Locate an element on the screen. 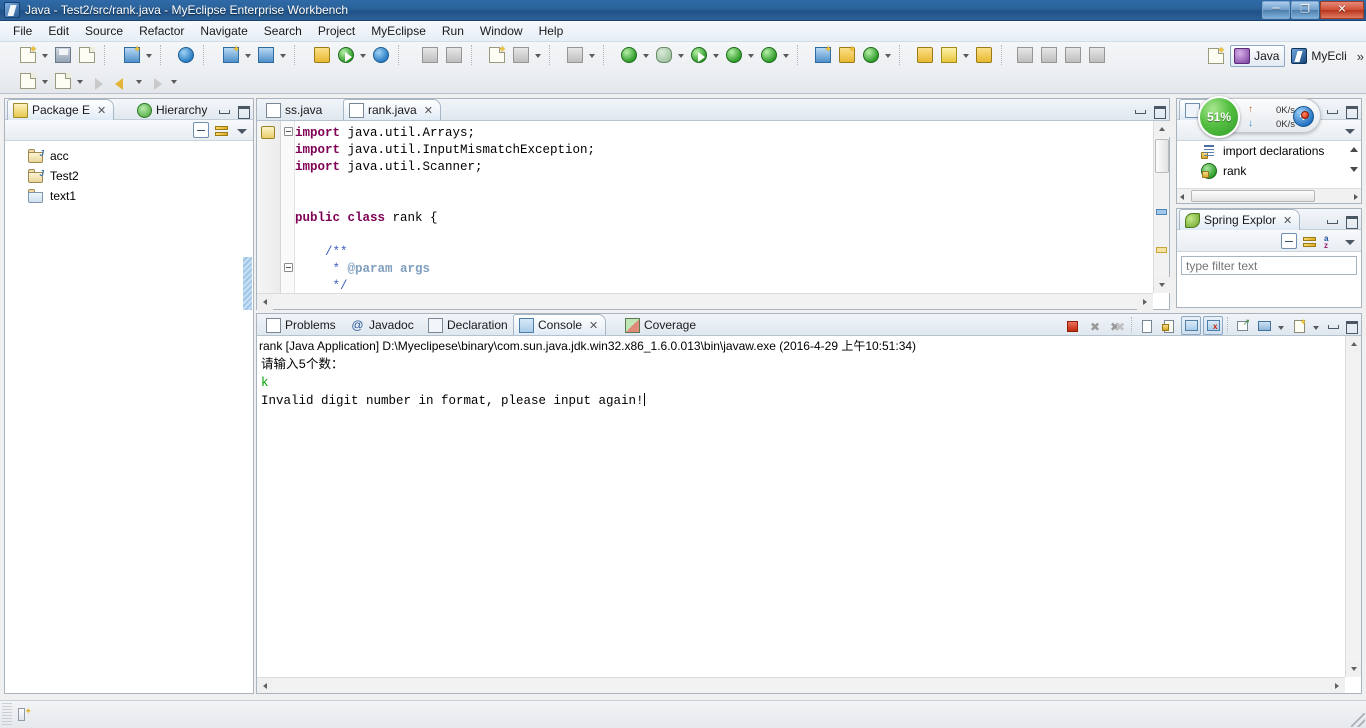 The height and width of the screenshot is (728, 1366). spring-link-with-editor-button is located at coordinates (1309, 241).